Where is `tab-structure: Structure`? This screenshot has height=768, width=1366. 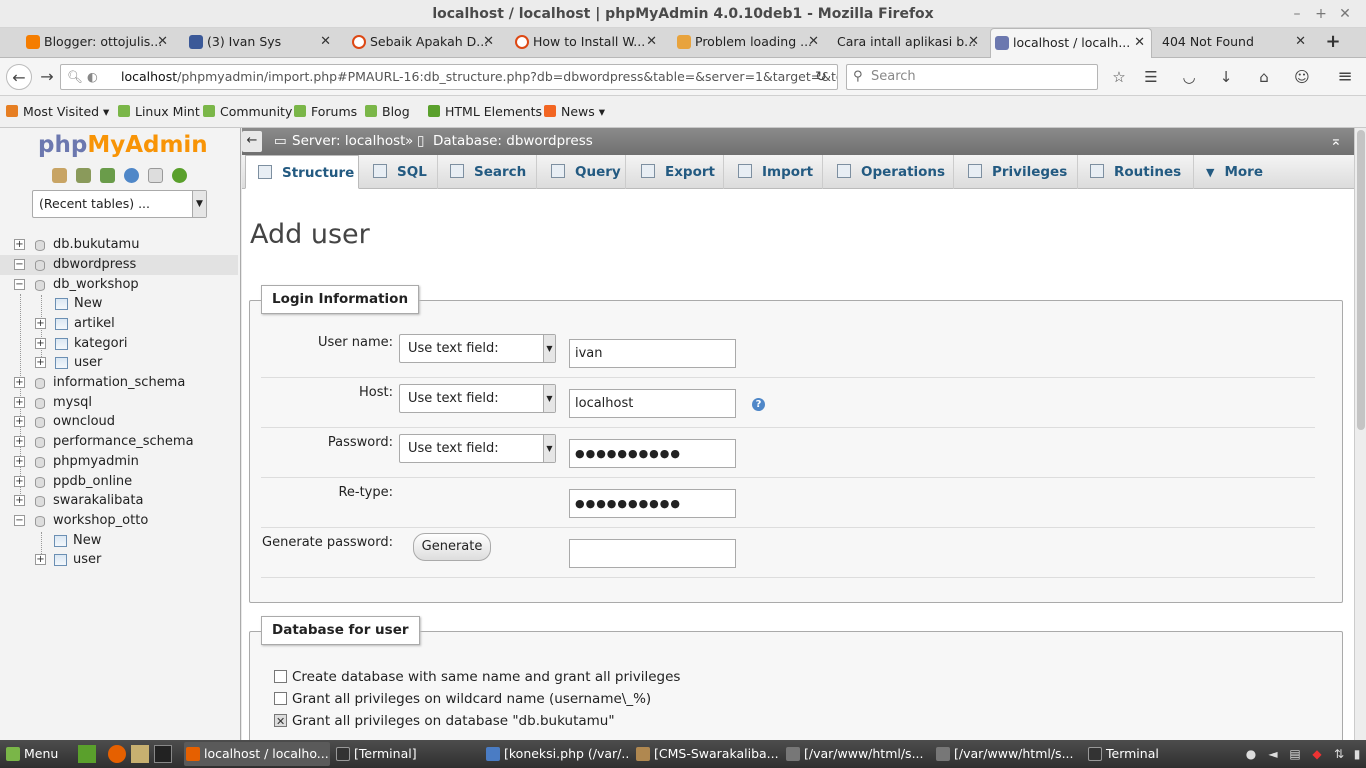
tab-structure: Structure is located at coordinates (302, 172).